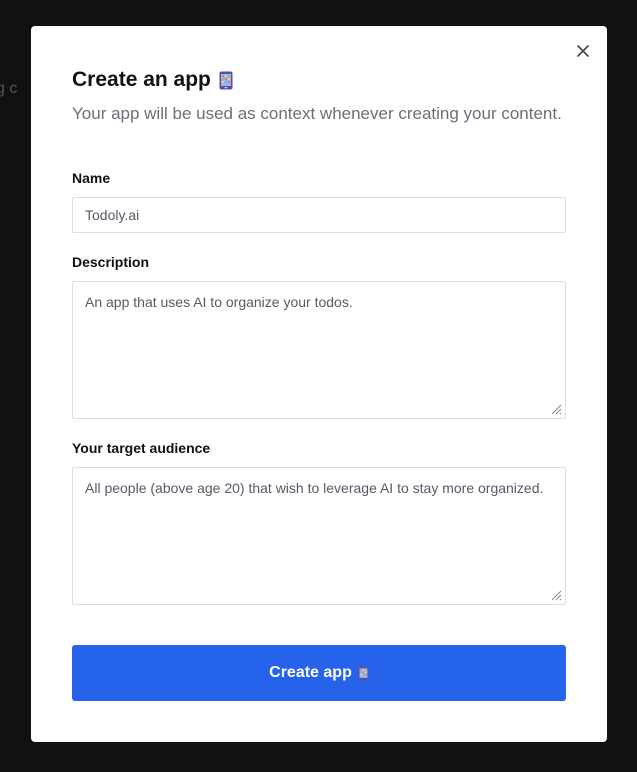  I want to click on background-partial-text: g c, so click(9, 88).